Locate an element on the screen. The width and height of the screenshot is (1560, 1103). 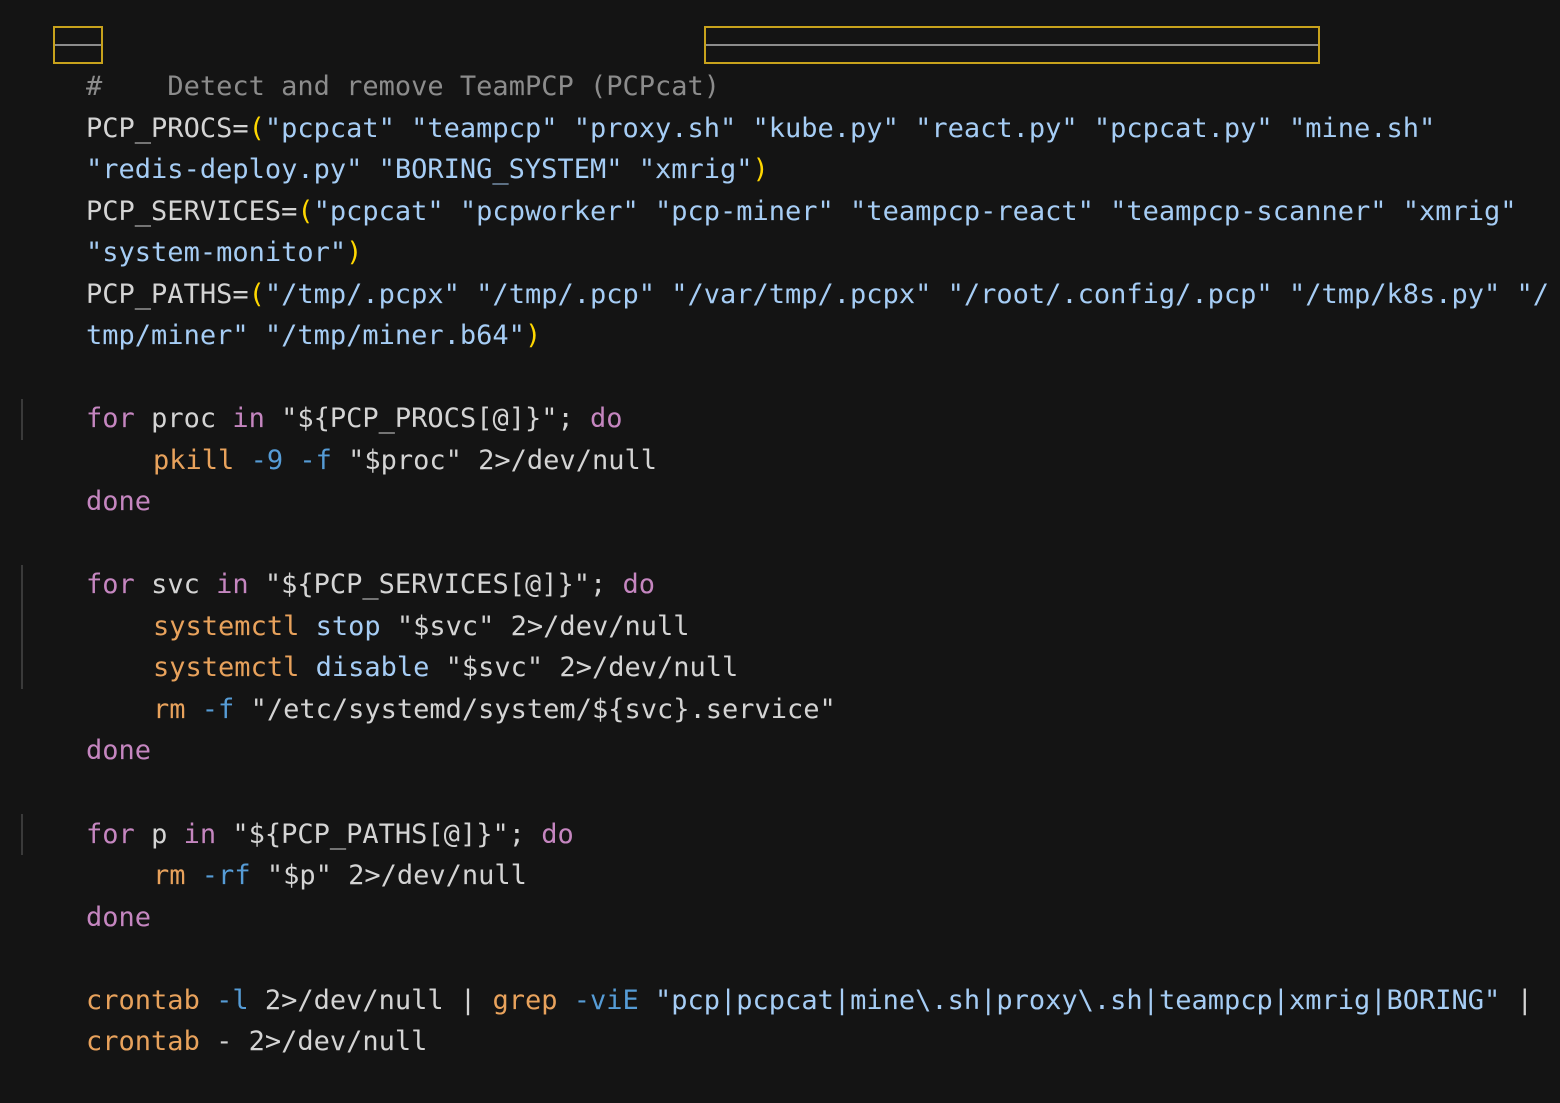
keyword-do: do is located at coordinates (557, 834).